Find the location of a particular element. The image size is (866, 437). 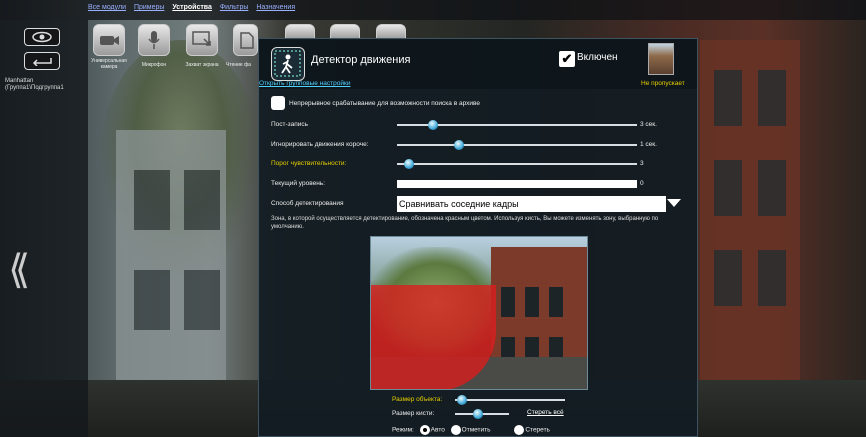

object-size-slider is located at coordinates (510, 400).